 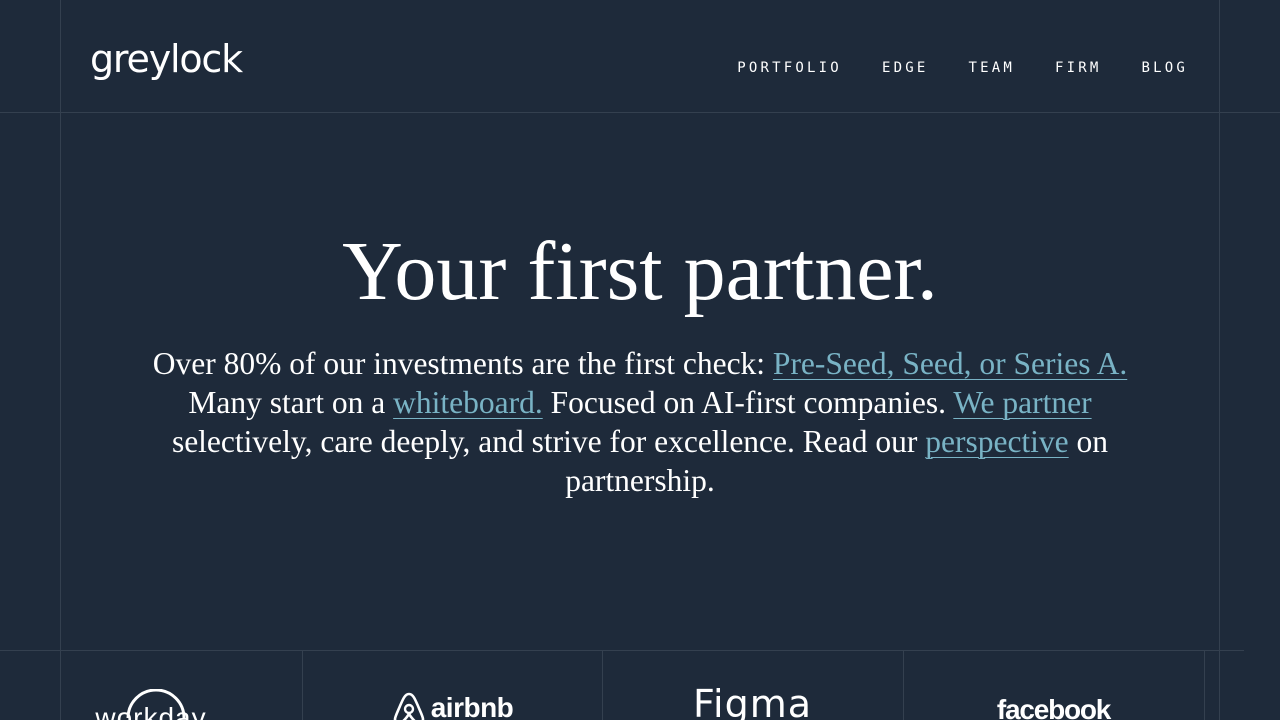 What do you see at coordinates (1204, 685) in the screenshot?
I see `logo-divider` at bounding box center [1204, 685].